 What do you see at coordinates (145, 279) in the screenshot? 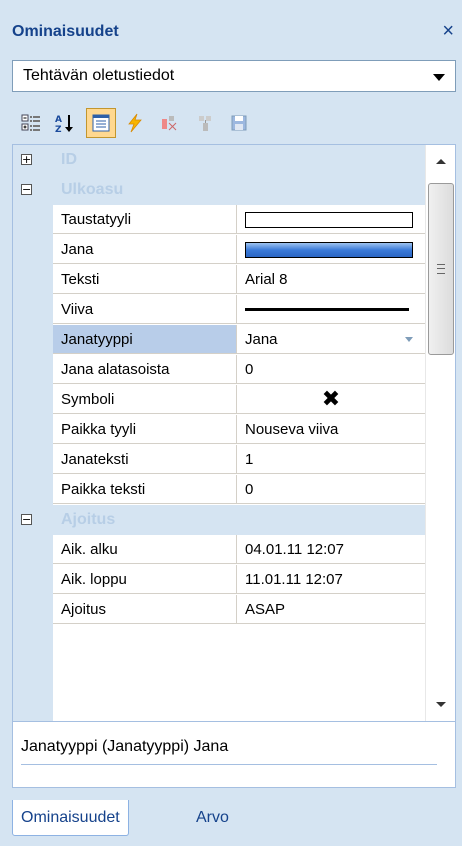
I see `property-name: Teksti` at bounding box center [145, 279].